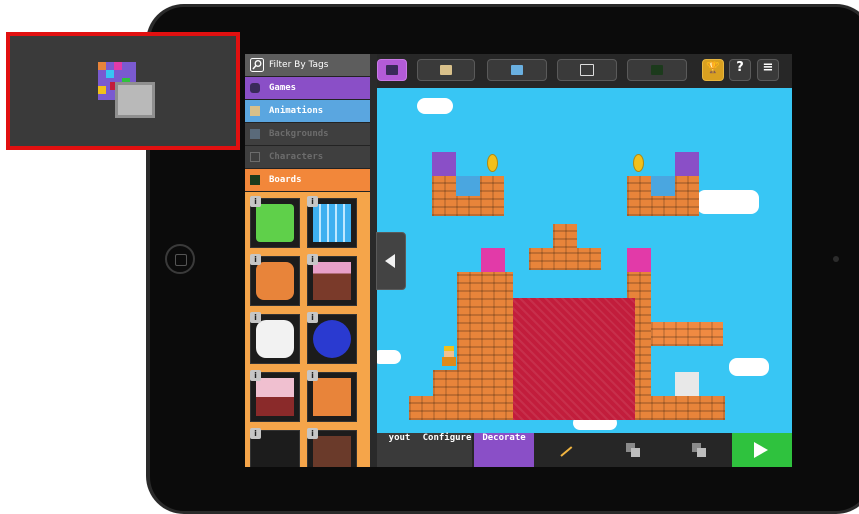  Describe the element at coordinates (740, 70) in the screenshot. I see `help-button: ?` at that location.